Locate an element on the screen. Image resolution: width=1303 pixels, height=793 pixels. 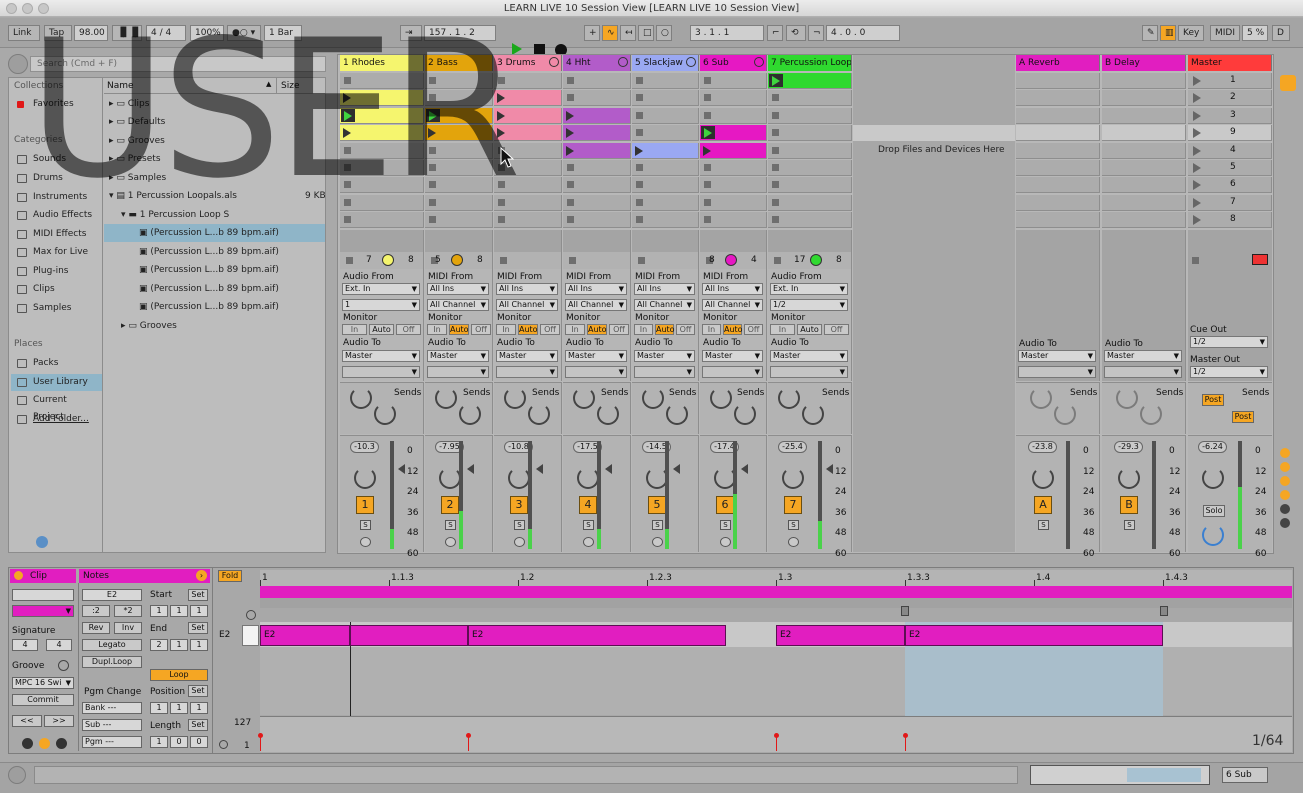
close-window-button is located at coordinates (11, 8).